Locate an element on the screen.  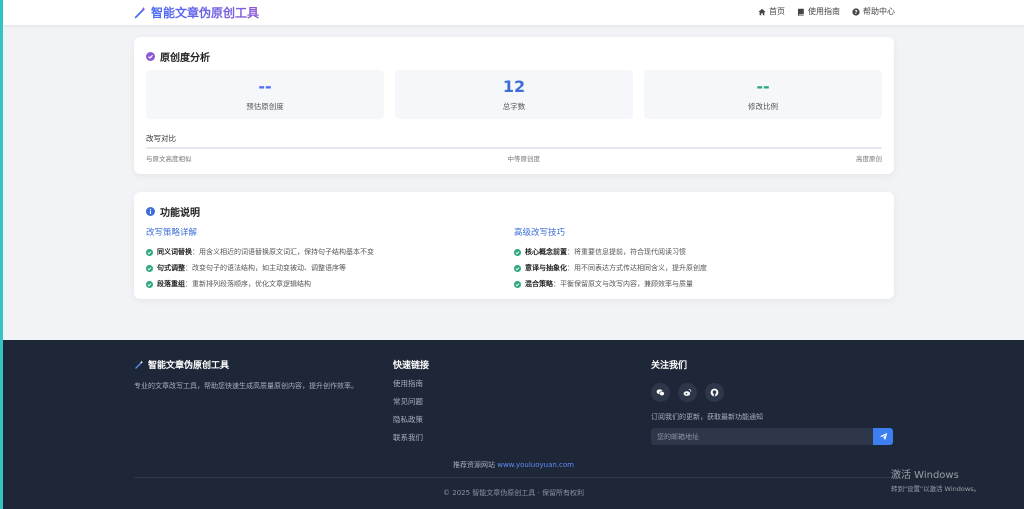
subscribe-text: 订阅我们的更新，获取最新功能通知 is located at coordinates (707, 417).